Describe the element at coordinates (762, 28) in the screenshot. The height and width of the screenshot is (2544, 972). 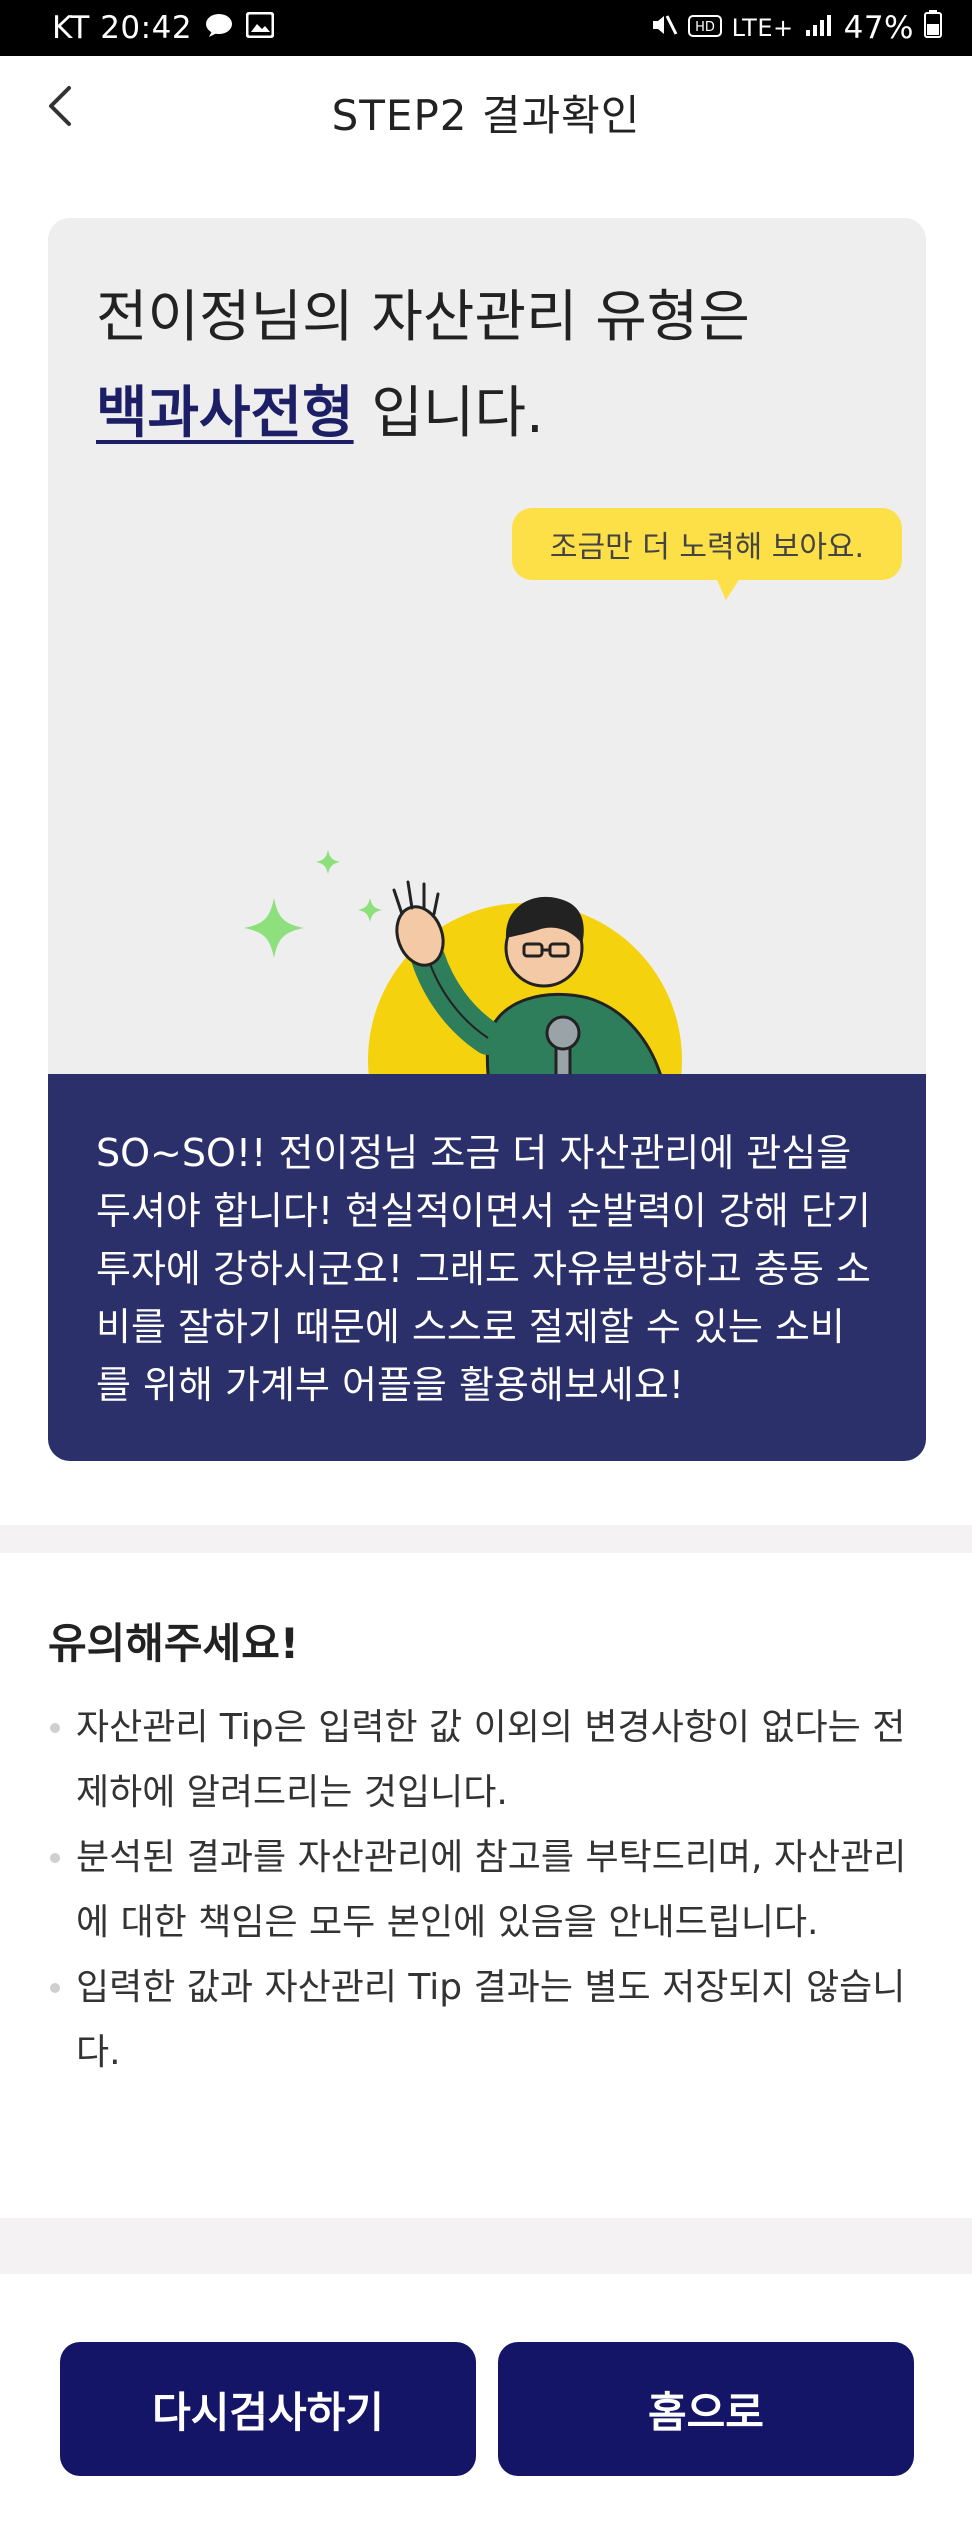
I see `network-type: LTE+` at that location.